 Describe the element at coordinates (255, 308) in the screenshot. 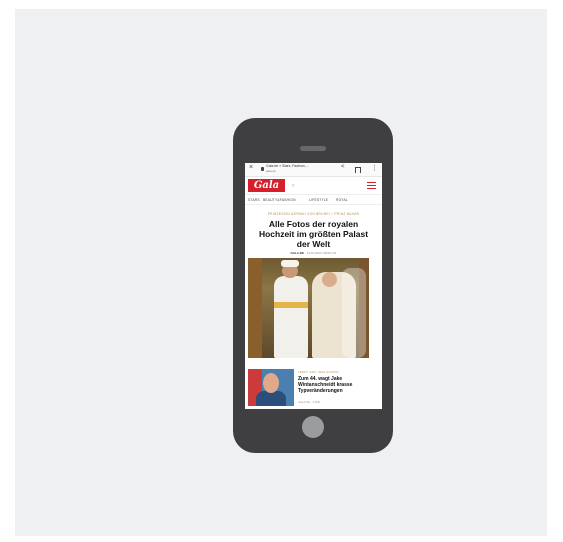

I see `palace-pillar-left` at that location.